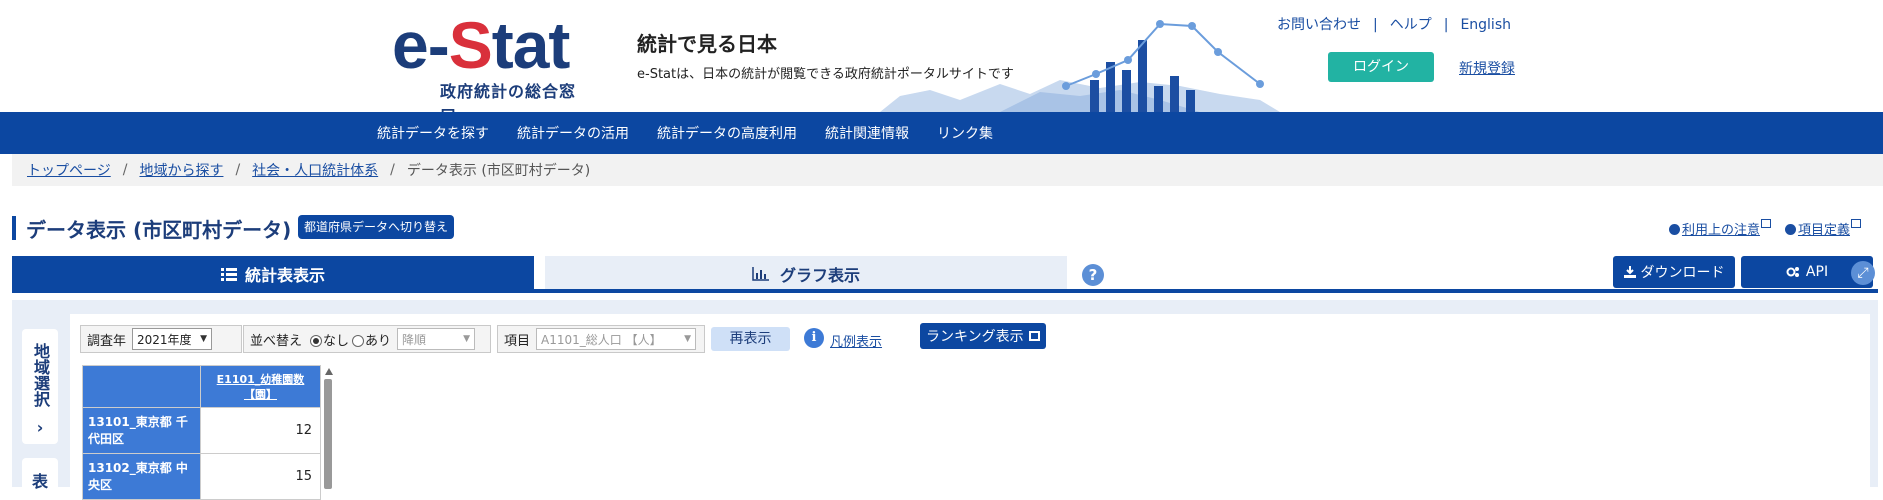 Image resolution: width=1883 pixels, height=500 pixels. Describe the element at coordinates (39, 481) in the screenshot. I see `display-item-label: 表` at that location.